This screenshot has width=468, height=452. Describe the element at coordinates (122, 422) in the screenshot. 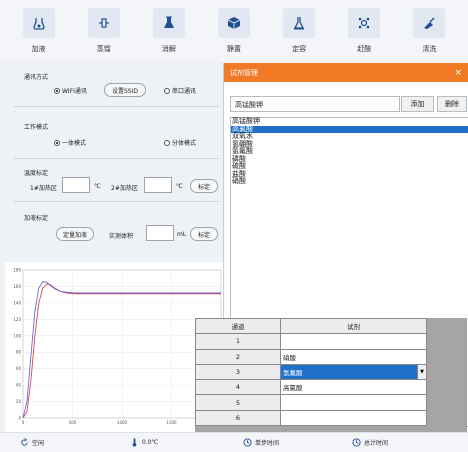

I see `x-tick-label: 1000` at that location.